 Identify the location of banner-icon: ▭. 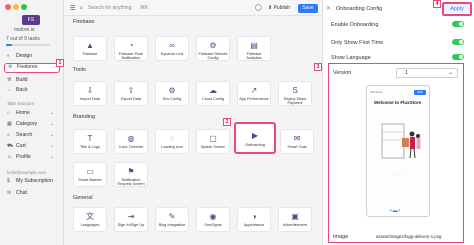
(90, 171).